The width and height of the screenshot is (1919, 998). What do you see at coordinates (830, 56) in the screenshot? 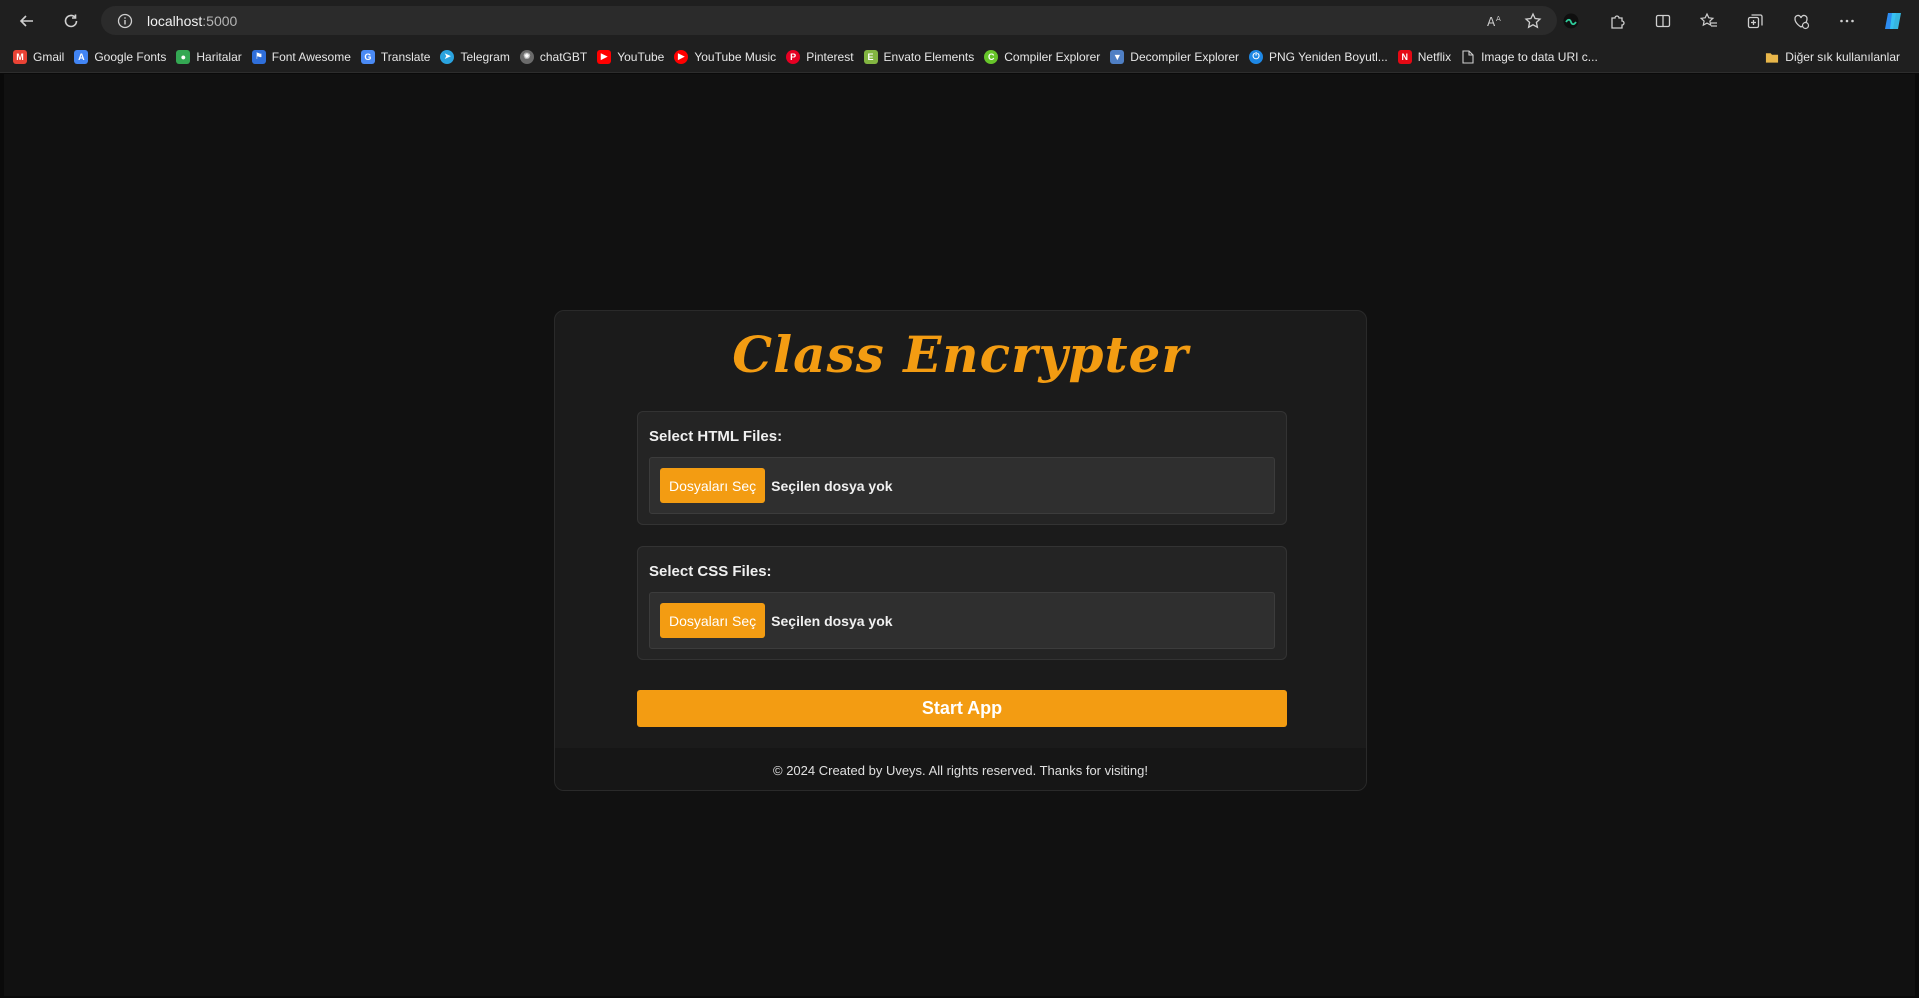
I see `bookmark-label: Pinterest` at bounding box center [830, 56].